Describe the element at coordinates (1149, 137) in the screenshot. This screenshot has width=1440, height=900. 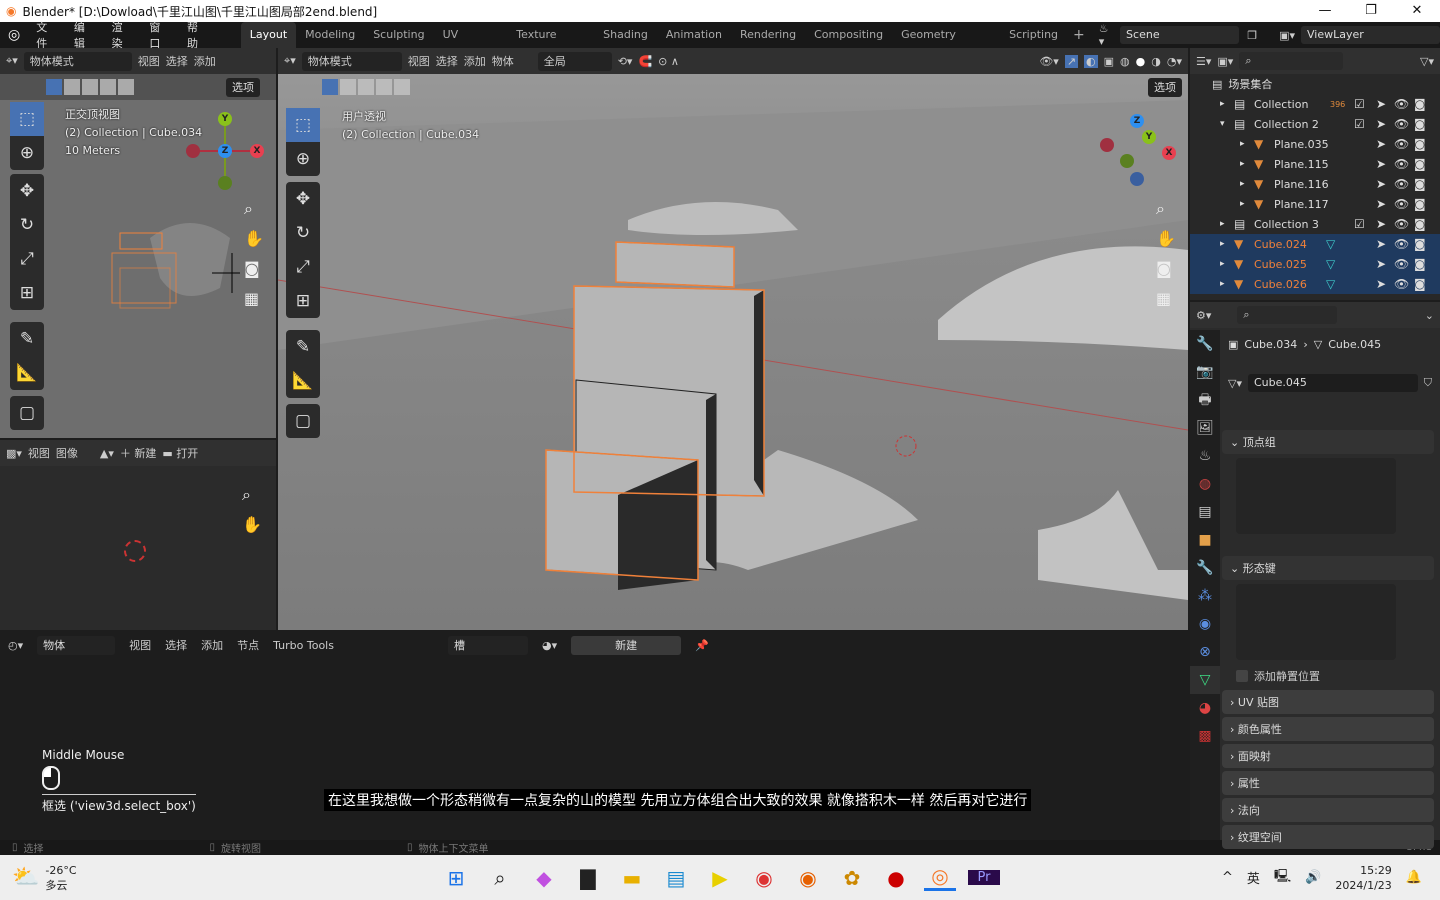
I see `gizmo-y: Y` at that location.